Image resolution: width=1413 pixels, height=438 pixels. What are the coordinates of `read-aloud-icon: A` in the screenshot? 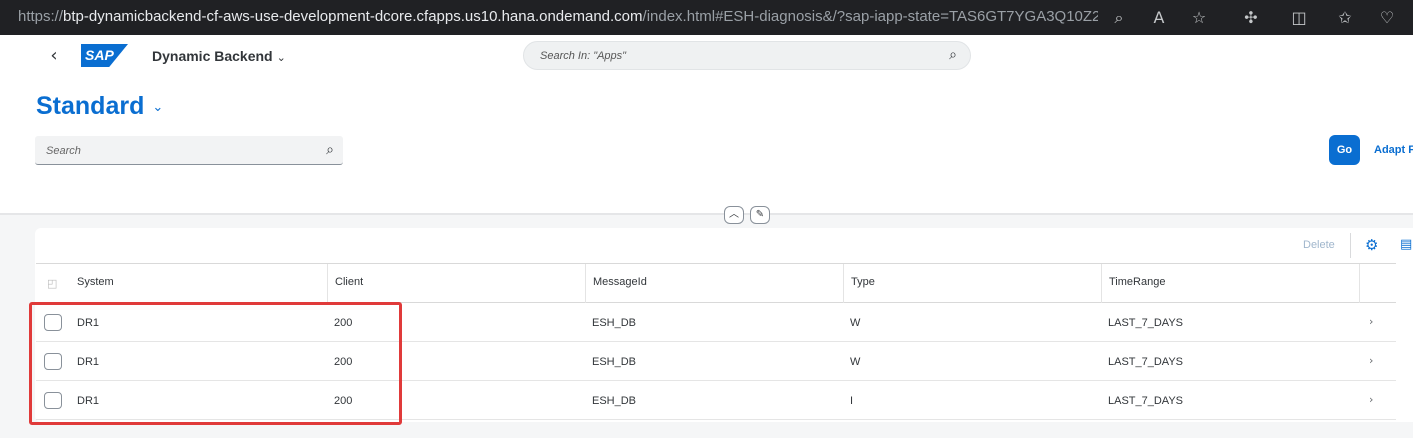 It's located at (1159, 18).